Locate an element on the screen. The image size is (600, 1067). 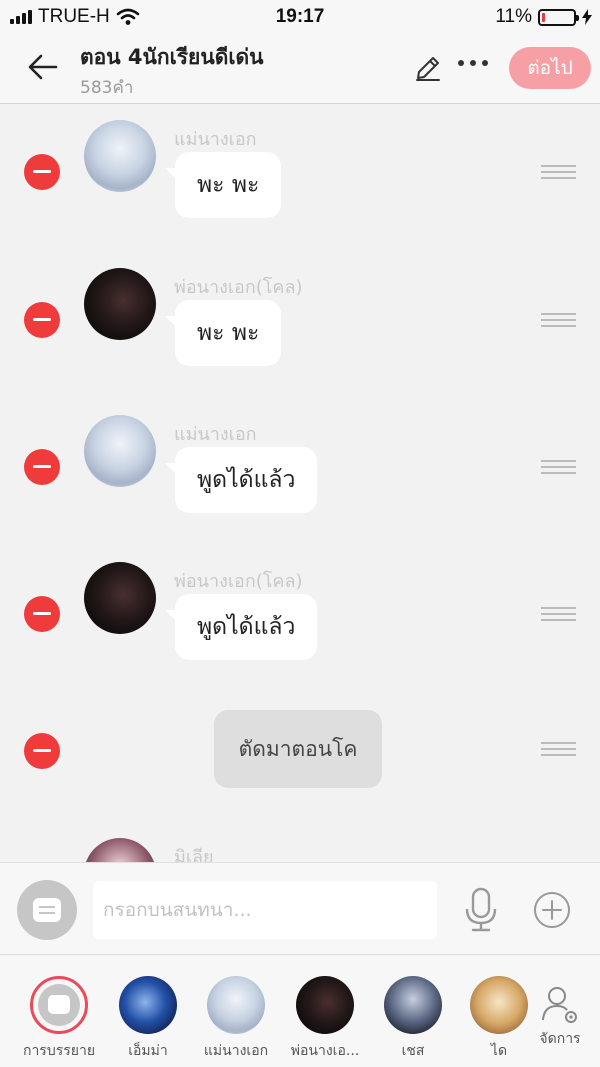
message-row: ตัดมาตอนโค is located at coordinates (300, 775).